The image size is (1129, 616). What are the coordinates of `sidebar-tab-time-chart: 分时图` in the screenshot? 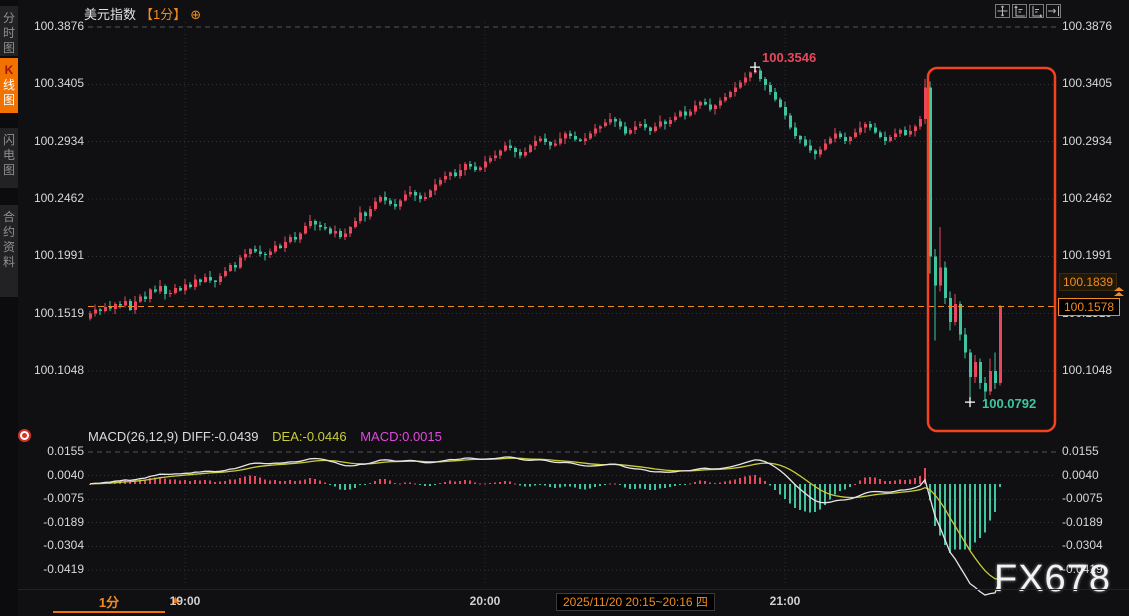 It's located at (9, 31).